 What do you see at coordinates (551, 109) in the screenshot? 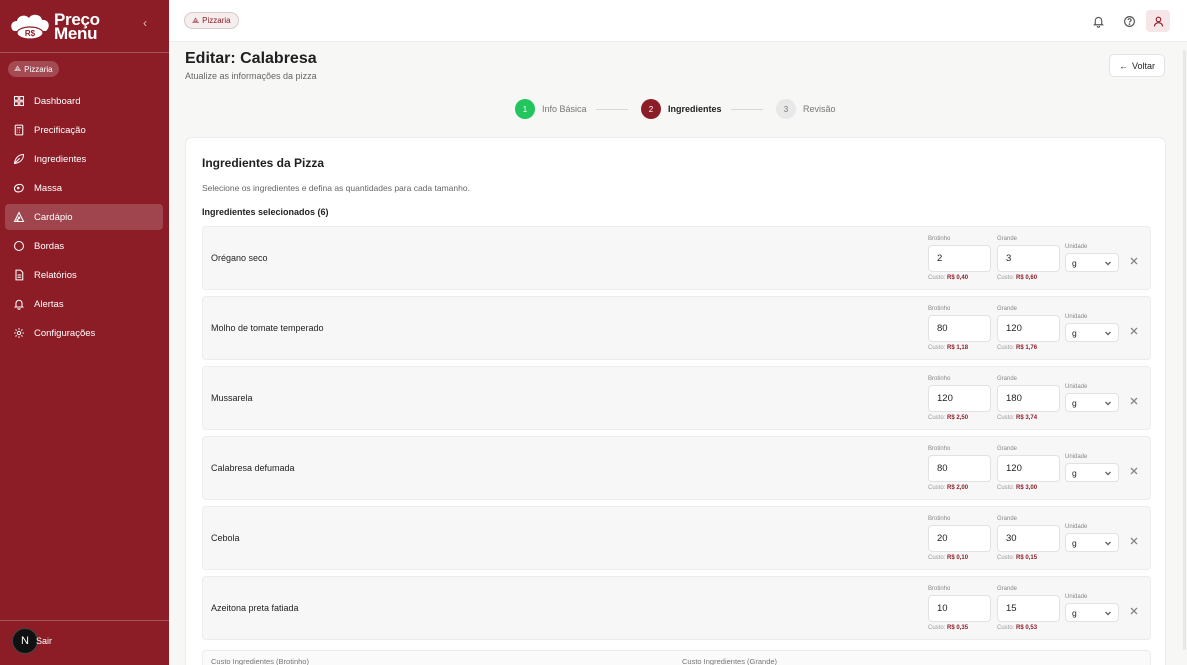
I see `step-info-basica: 1 Info Básica` at bounding box center [551, 109].